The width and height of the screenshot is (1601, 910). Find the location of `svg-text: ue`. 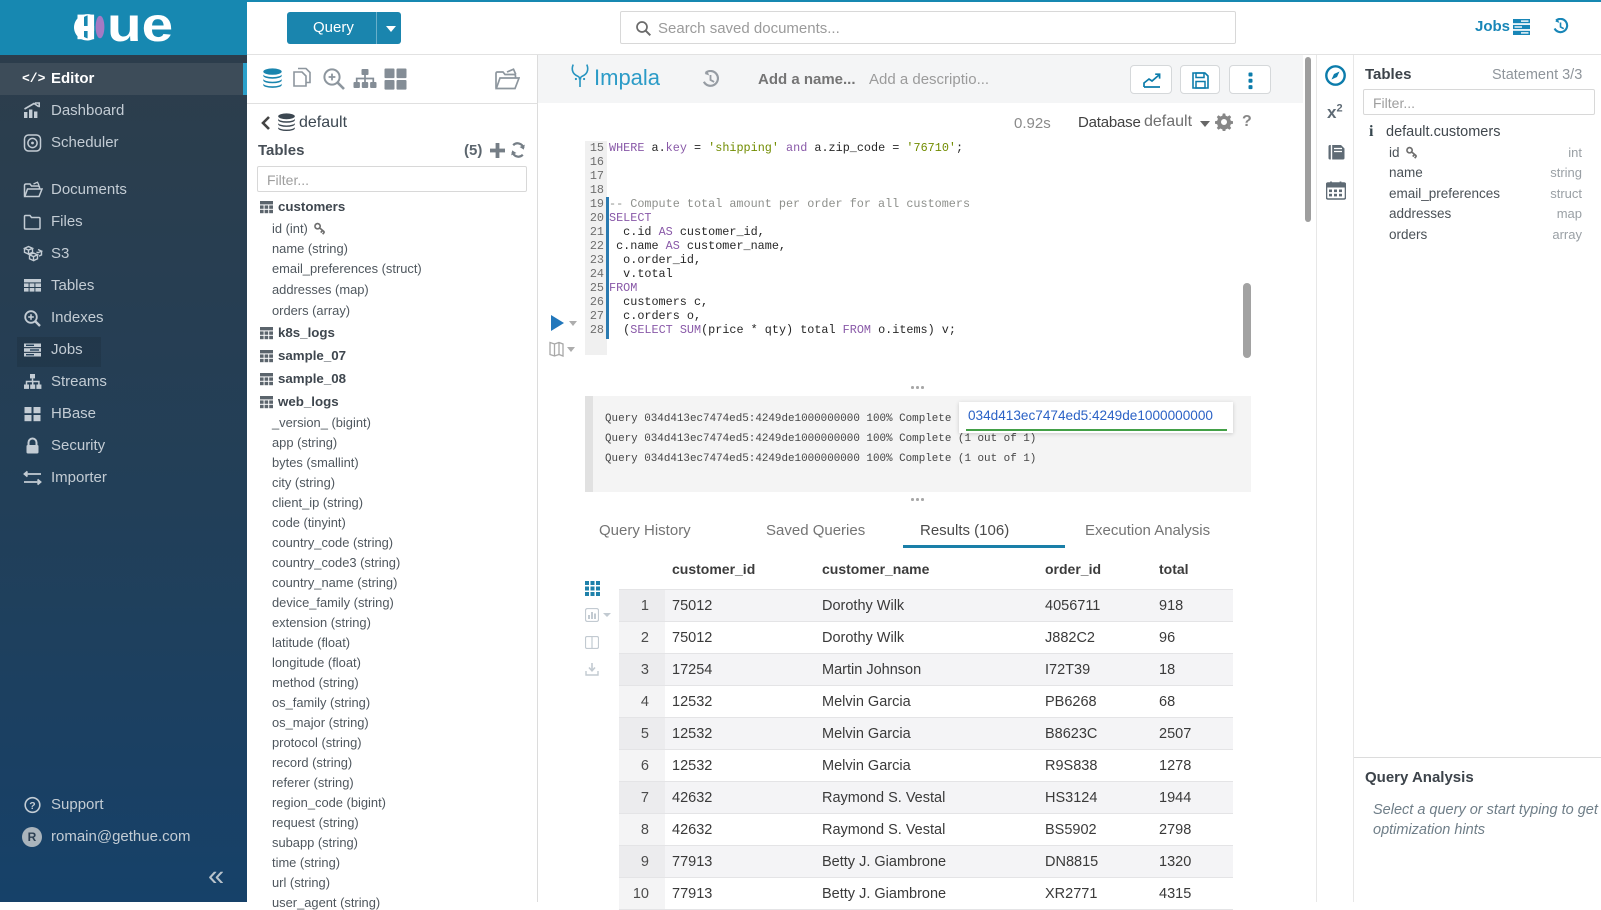

svg-text: ue is located at coordinates (140, 28).